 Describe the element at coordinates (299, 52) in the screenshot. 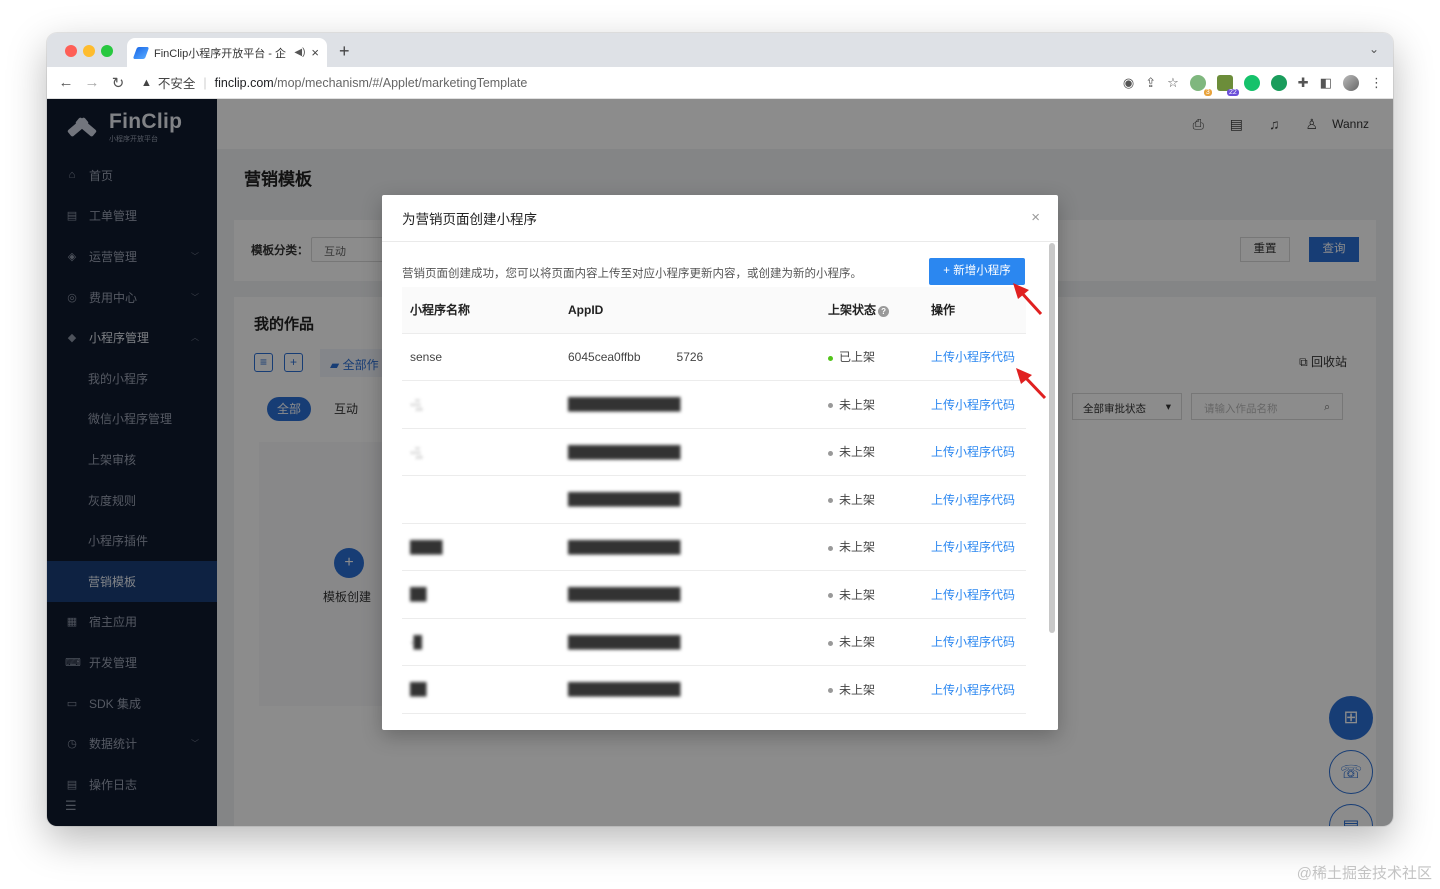

I see `speaker-icon: ◀)` at that location.